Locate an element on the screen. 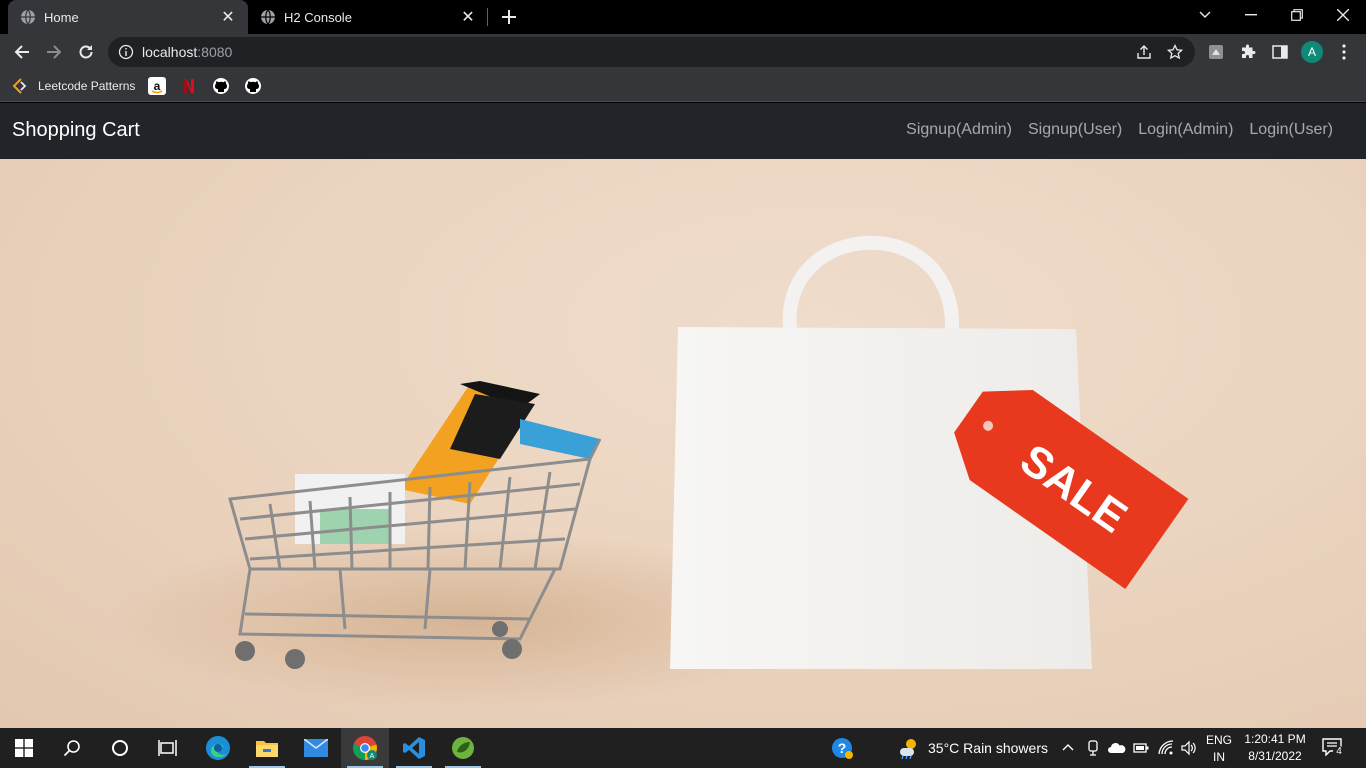 The height and width of the screenshot is (768, 1366). cortana-icon is located at coordinates (120, 748).